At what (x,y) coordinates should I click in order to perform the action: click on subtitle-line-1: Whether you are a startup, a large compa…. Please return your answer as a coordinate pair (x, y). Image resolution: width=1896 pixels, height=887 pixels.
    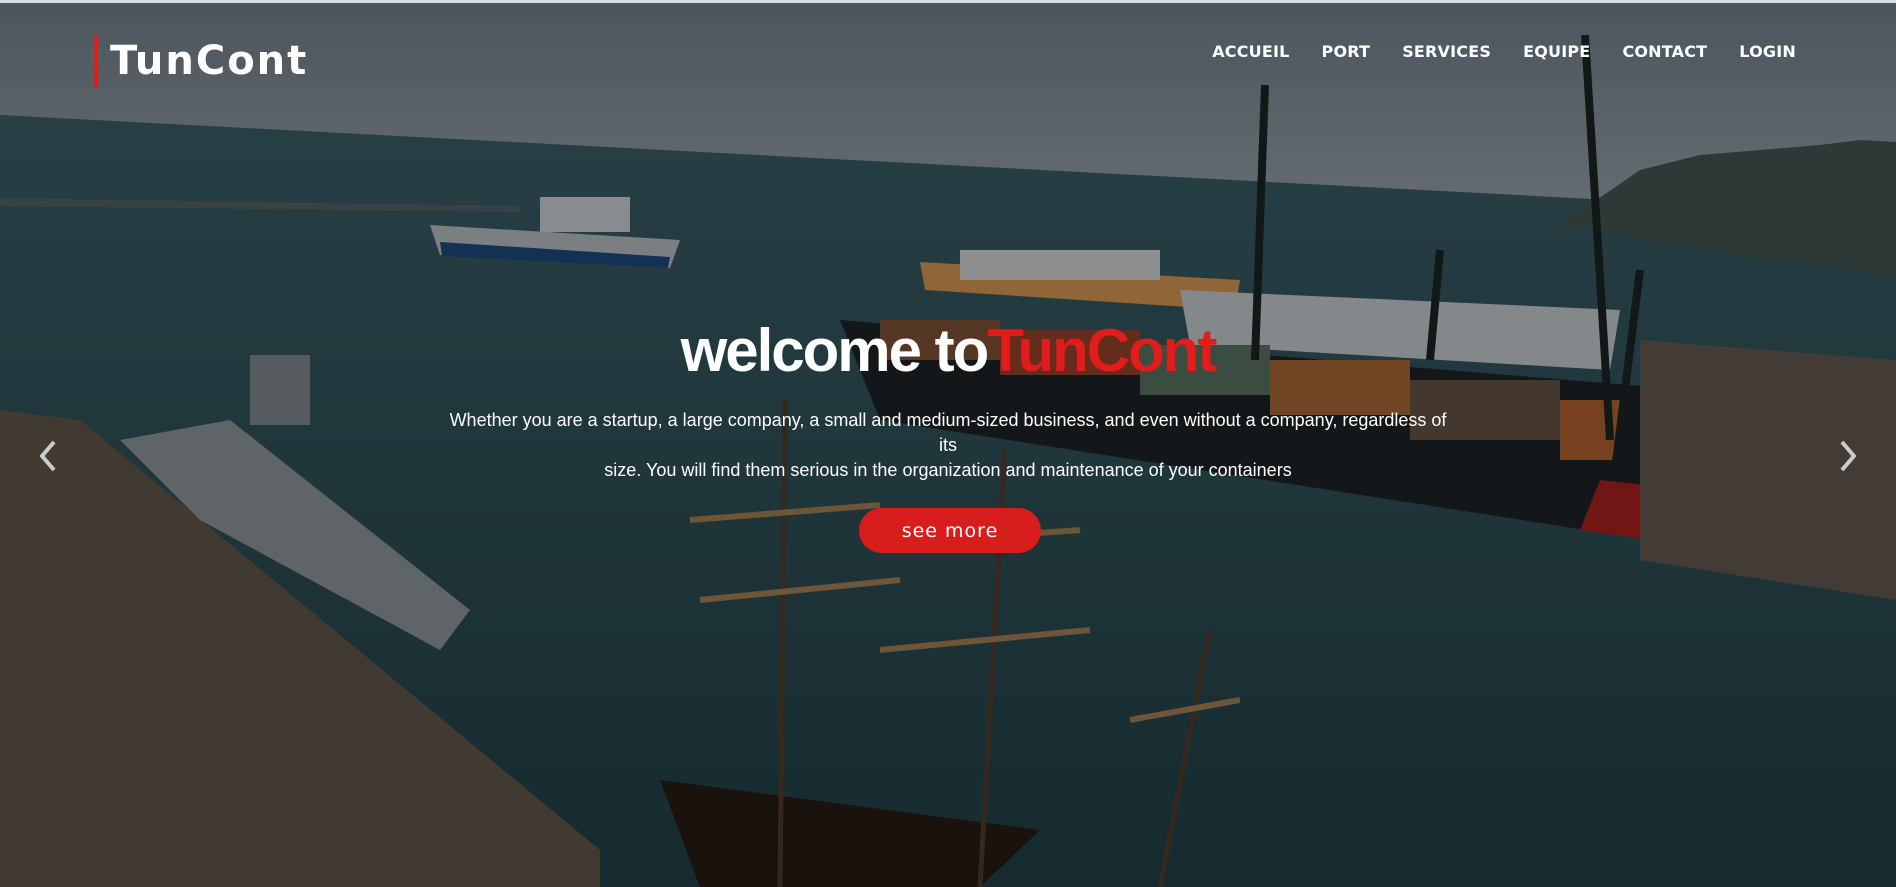
    Looking at the image, I should click on (948, 432).